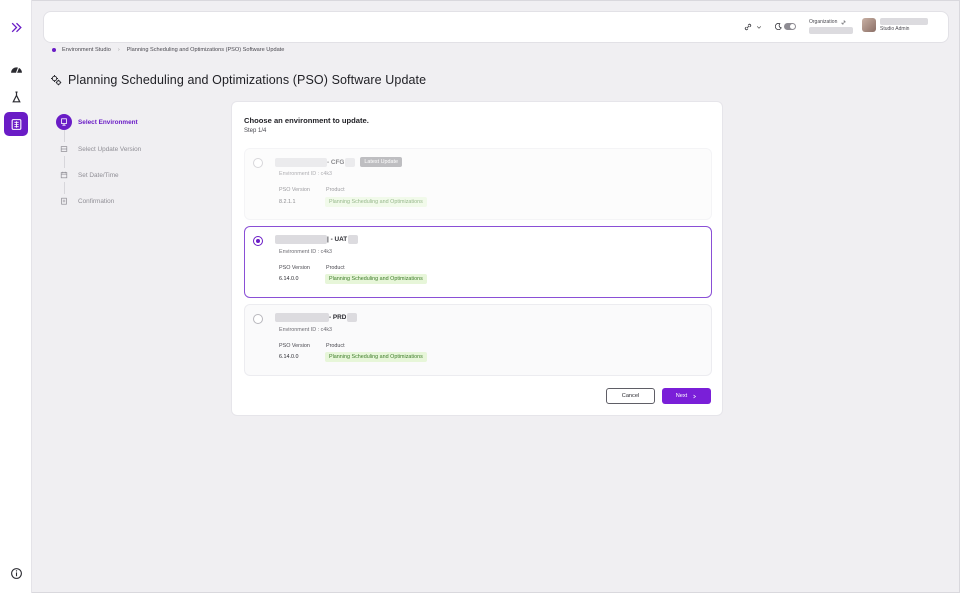  Describe the element at coordinates (338, 317) in the screenshot. I see `environment-suffix: - PRD` at that location.